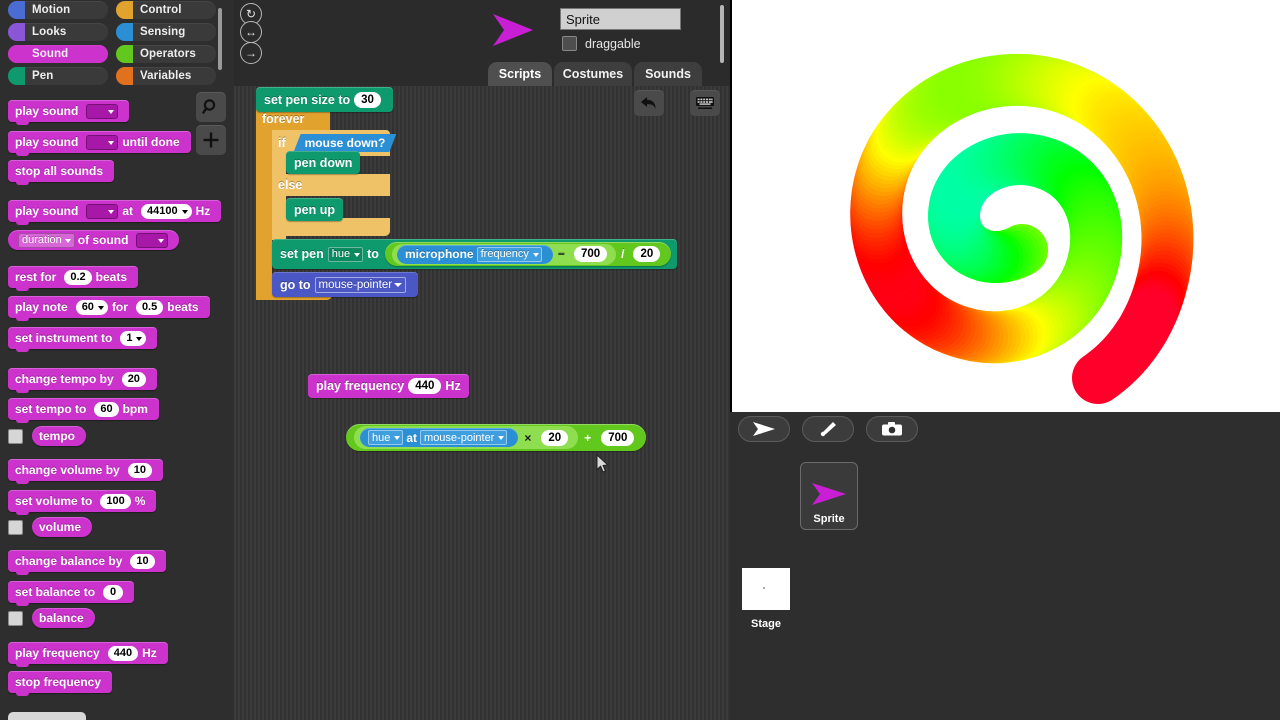 The width and height of the screenshot is (1280, 720). What do you see at coordinates (133, 338) in the screenshot?
I see `block-number-dropdown: 1` at bounding box center [133, 338].